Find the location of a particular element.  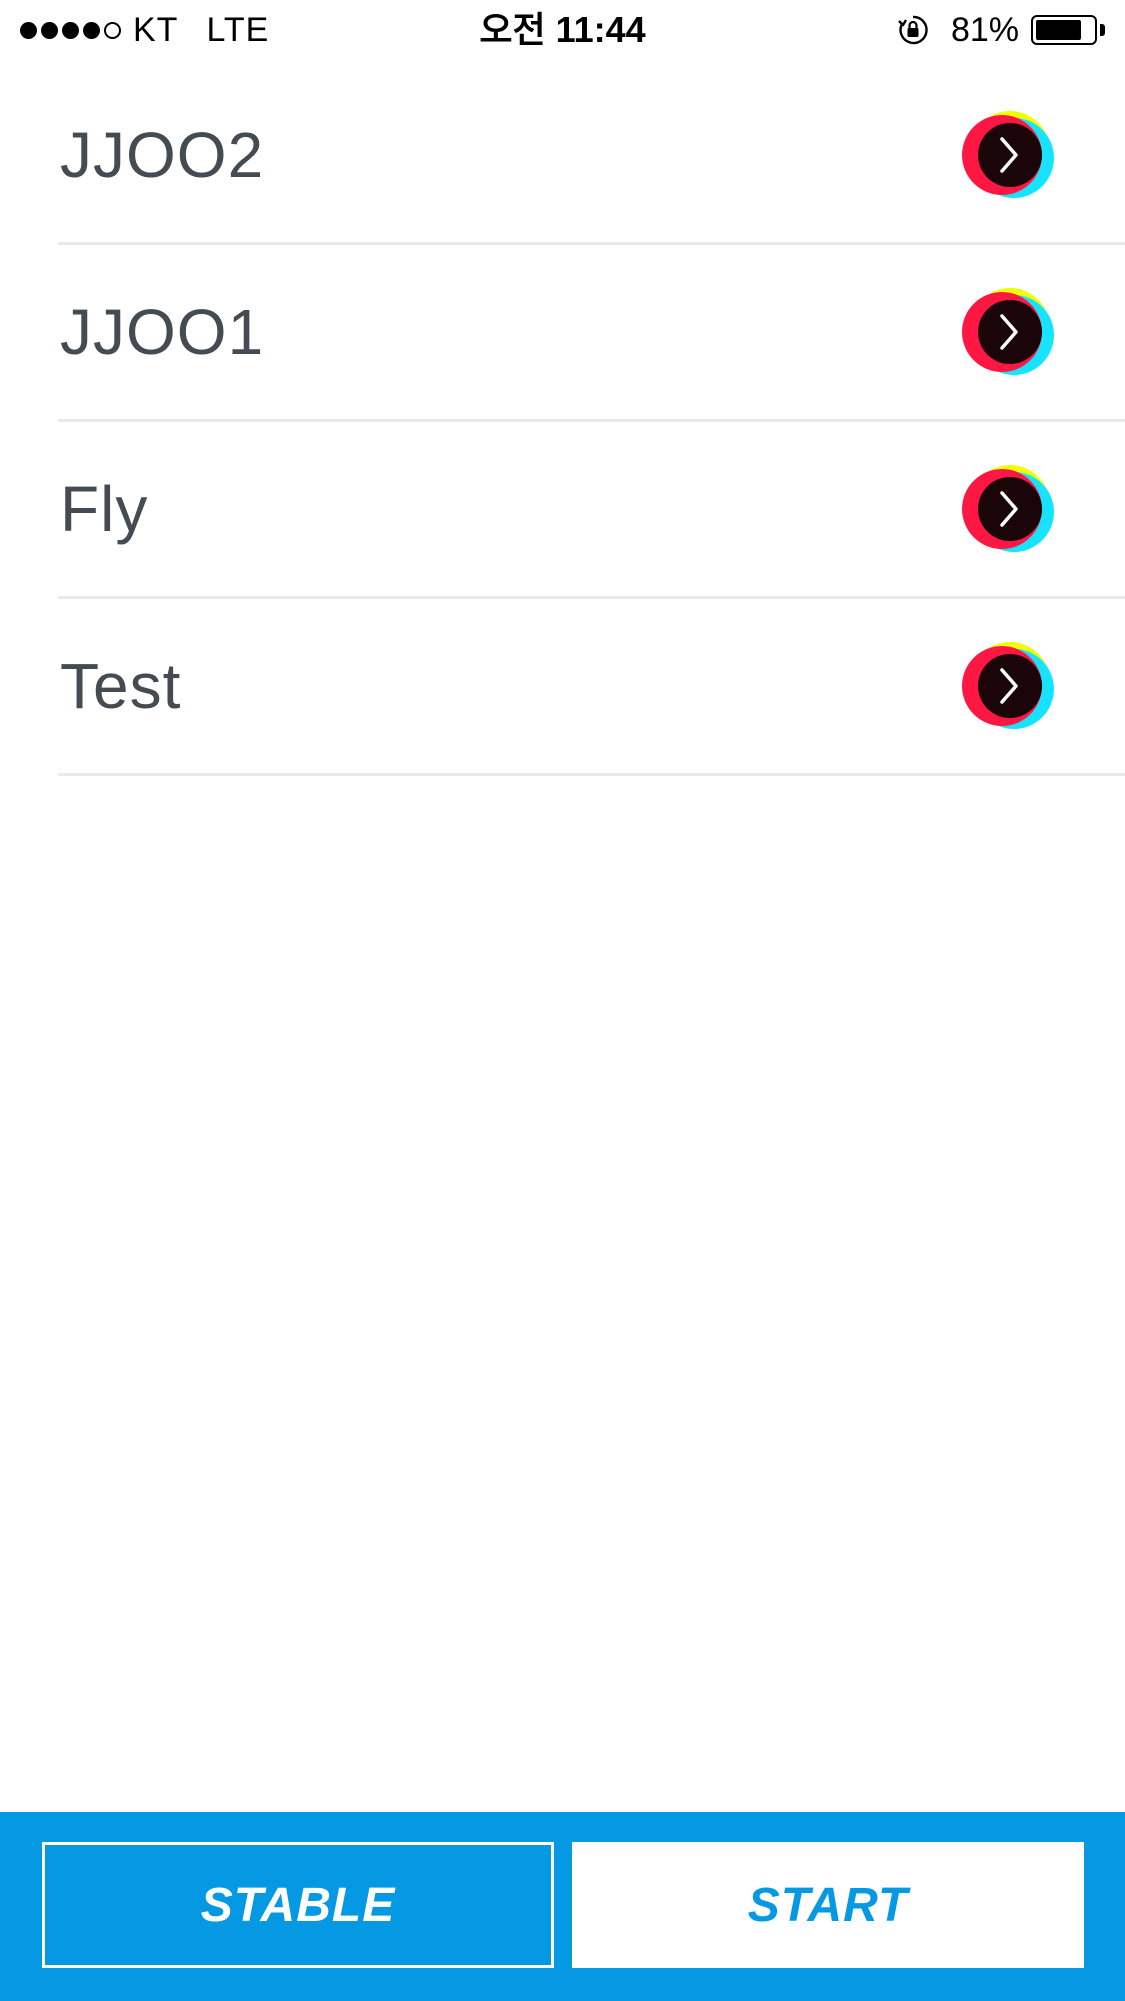

list-item: Fly is located at coordinates (591, 510).